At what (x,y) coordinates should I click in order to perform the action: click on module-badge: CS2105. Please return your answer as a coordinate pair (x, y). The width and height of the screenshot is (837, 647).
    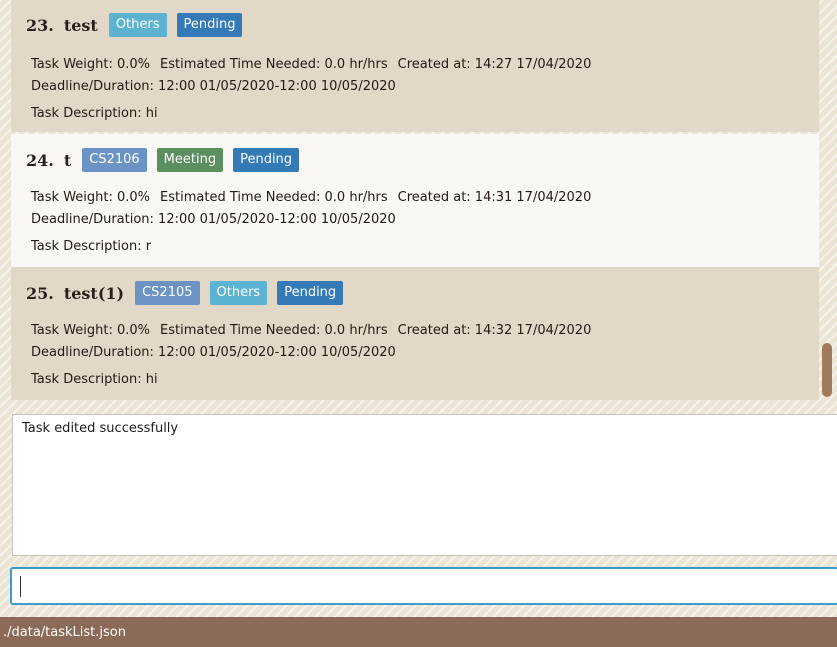
    Looking at the image, I should click on (167, 293).